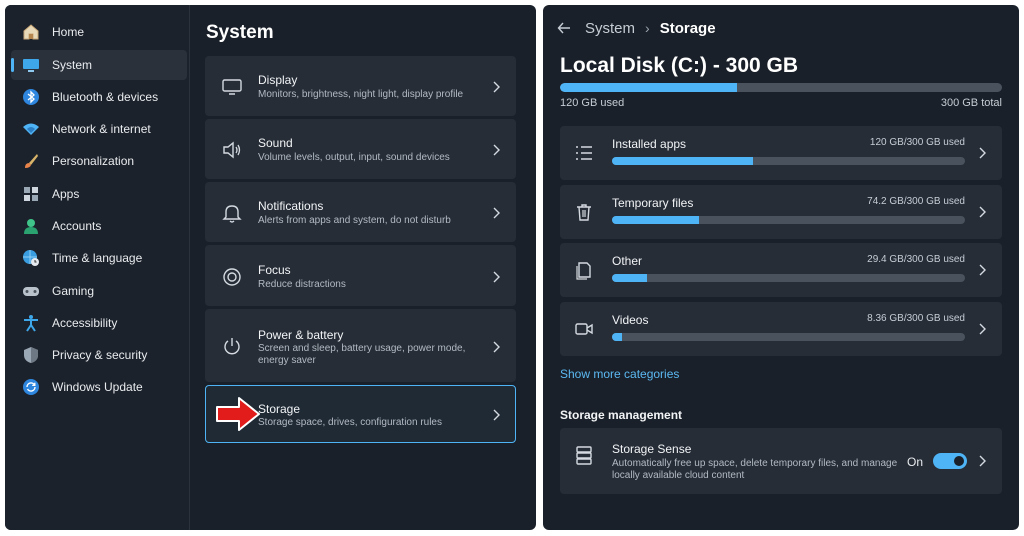 The width and height of the screenshot is (1024, 536). I want to click on sidebar-item-label: Time & language, so click(97, 258).